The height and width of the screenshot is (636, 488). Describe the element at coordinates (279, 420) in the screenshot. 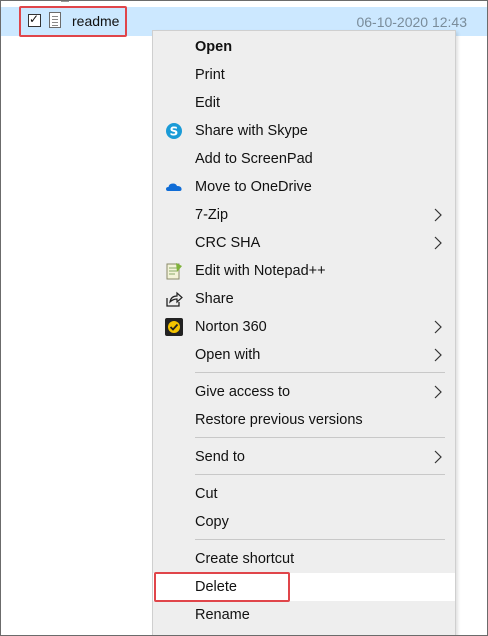

I see `menu-item-label: Restore previous versions` at that location.